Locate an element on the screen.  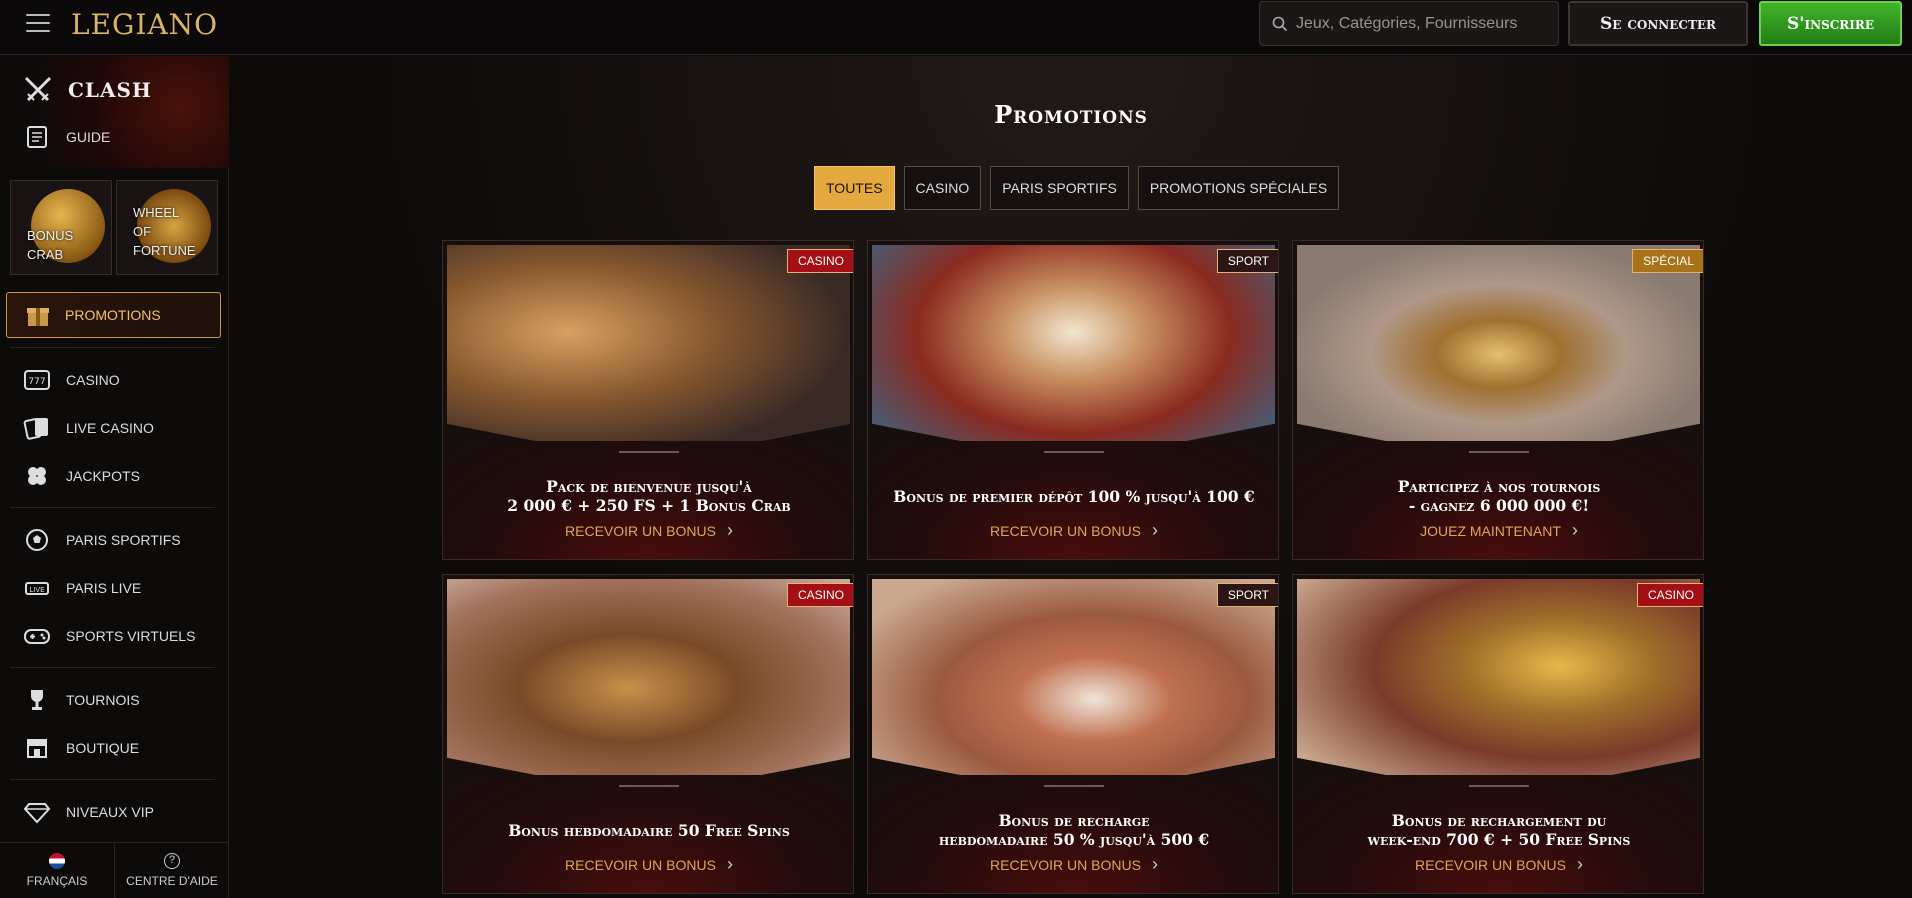
scroll-icon is located at coordinates (37, 137).